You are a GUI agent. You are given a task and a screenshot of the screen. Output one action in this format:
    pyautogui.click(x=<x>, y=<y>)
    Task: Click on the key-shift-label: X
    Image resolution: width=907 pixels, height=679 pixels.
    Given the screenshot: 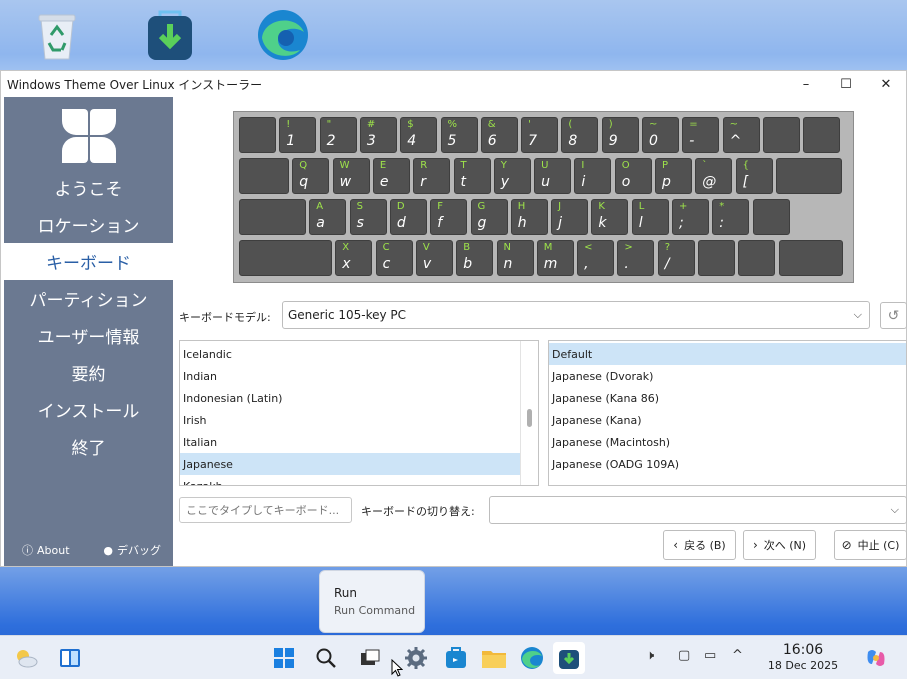 What is the action you would take?
    pyautogui.click(x=346, y=247)
    